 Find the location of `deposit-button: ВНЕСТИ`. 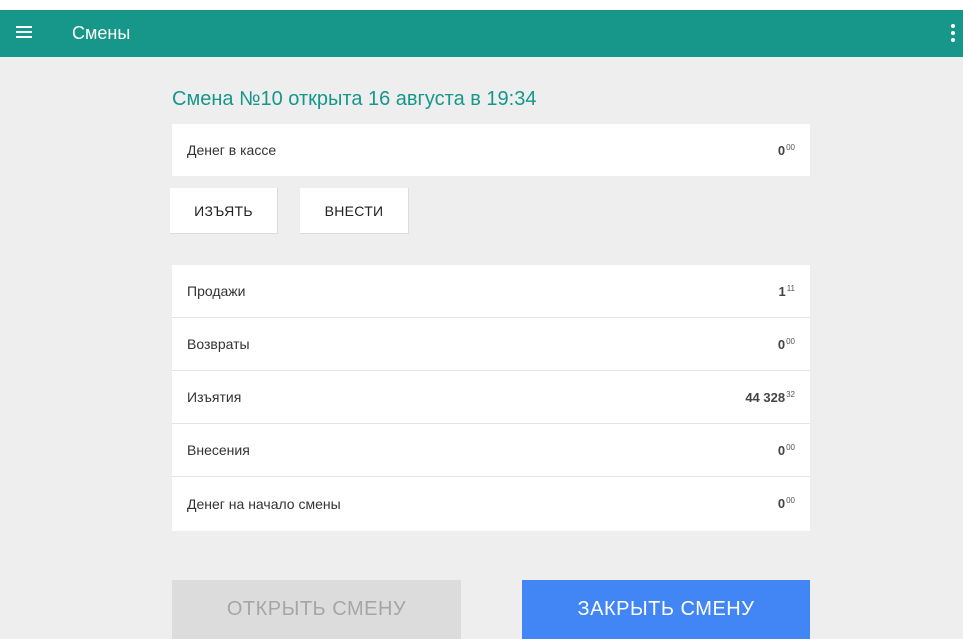

deposit-button: ВНЕСТИ is located at coordinates (354, 211).